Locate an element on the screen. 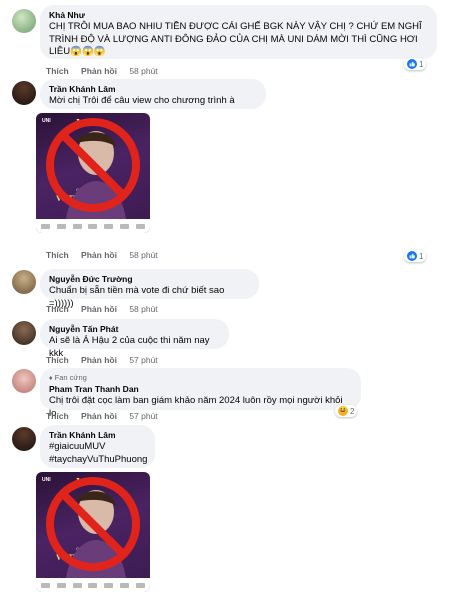 Image resolution: width=455 pixels, height=600 pixels. reaction-badge: 😆 2 is located at coordinates (346, 411).